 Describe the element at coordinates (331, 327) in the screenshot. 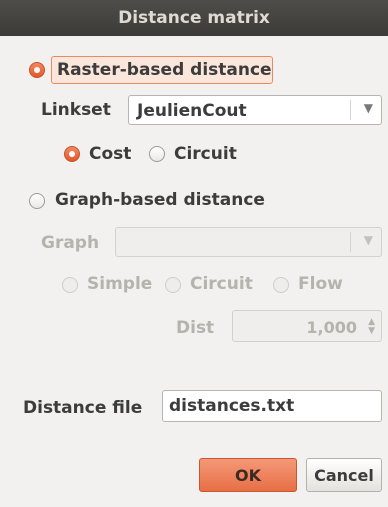

I see `dist-value: 1,000` at that location.